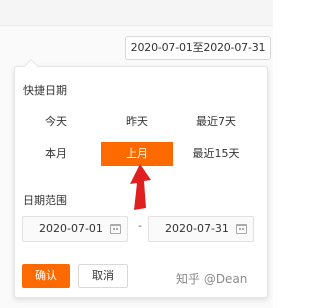 This screenshot has height=308, width=320. I want to click on start-date-input: 2020-07-01, so click(75, 229).